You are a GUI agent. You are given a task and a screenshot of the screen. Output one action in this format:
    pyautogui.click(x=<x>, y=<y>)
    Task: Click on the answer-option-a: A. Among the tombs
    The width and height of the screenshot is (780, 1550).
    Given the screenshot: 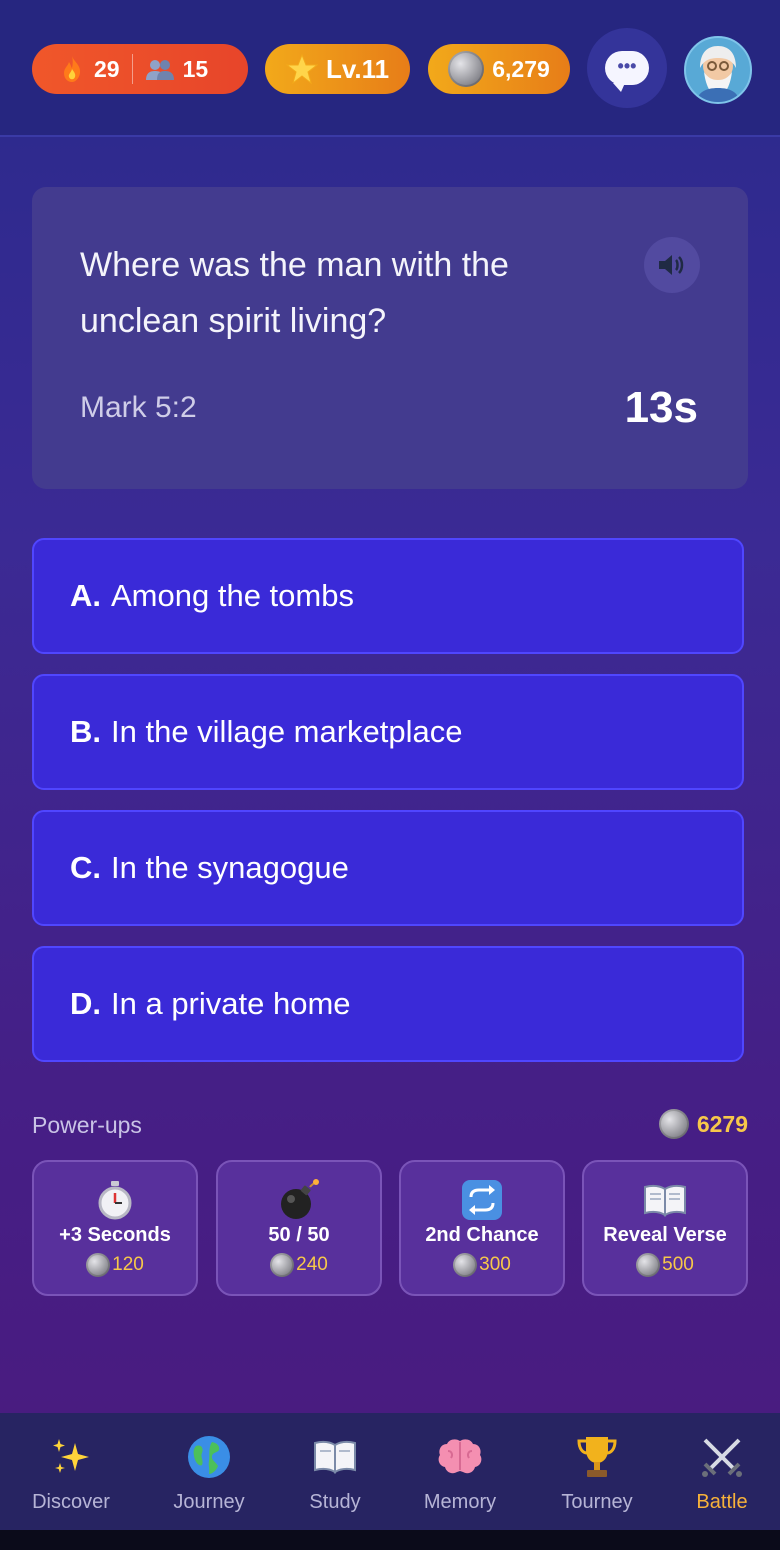 What is the action you would take?
    pyautogui.click(x=388, y=596)
    